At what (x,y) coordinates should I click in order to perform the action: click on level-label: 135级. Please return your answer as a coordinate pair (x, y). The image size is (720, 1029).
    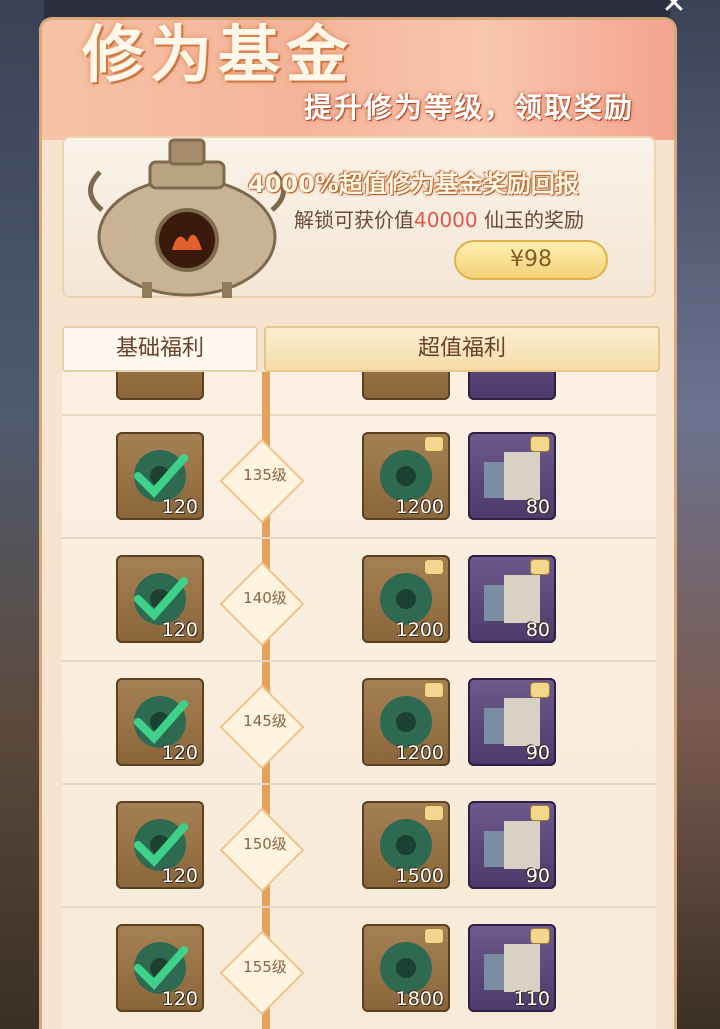
    Looking at the image, I should click on (265, 475).